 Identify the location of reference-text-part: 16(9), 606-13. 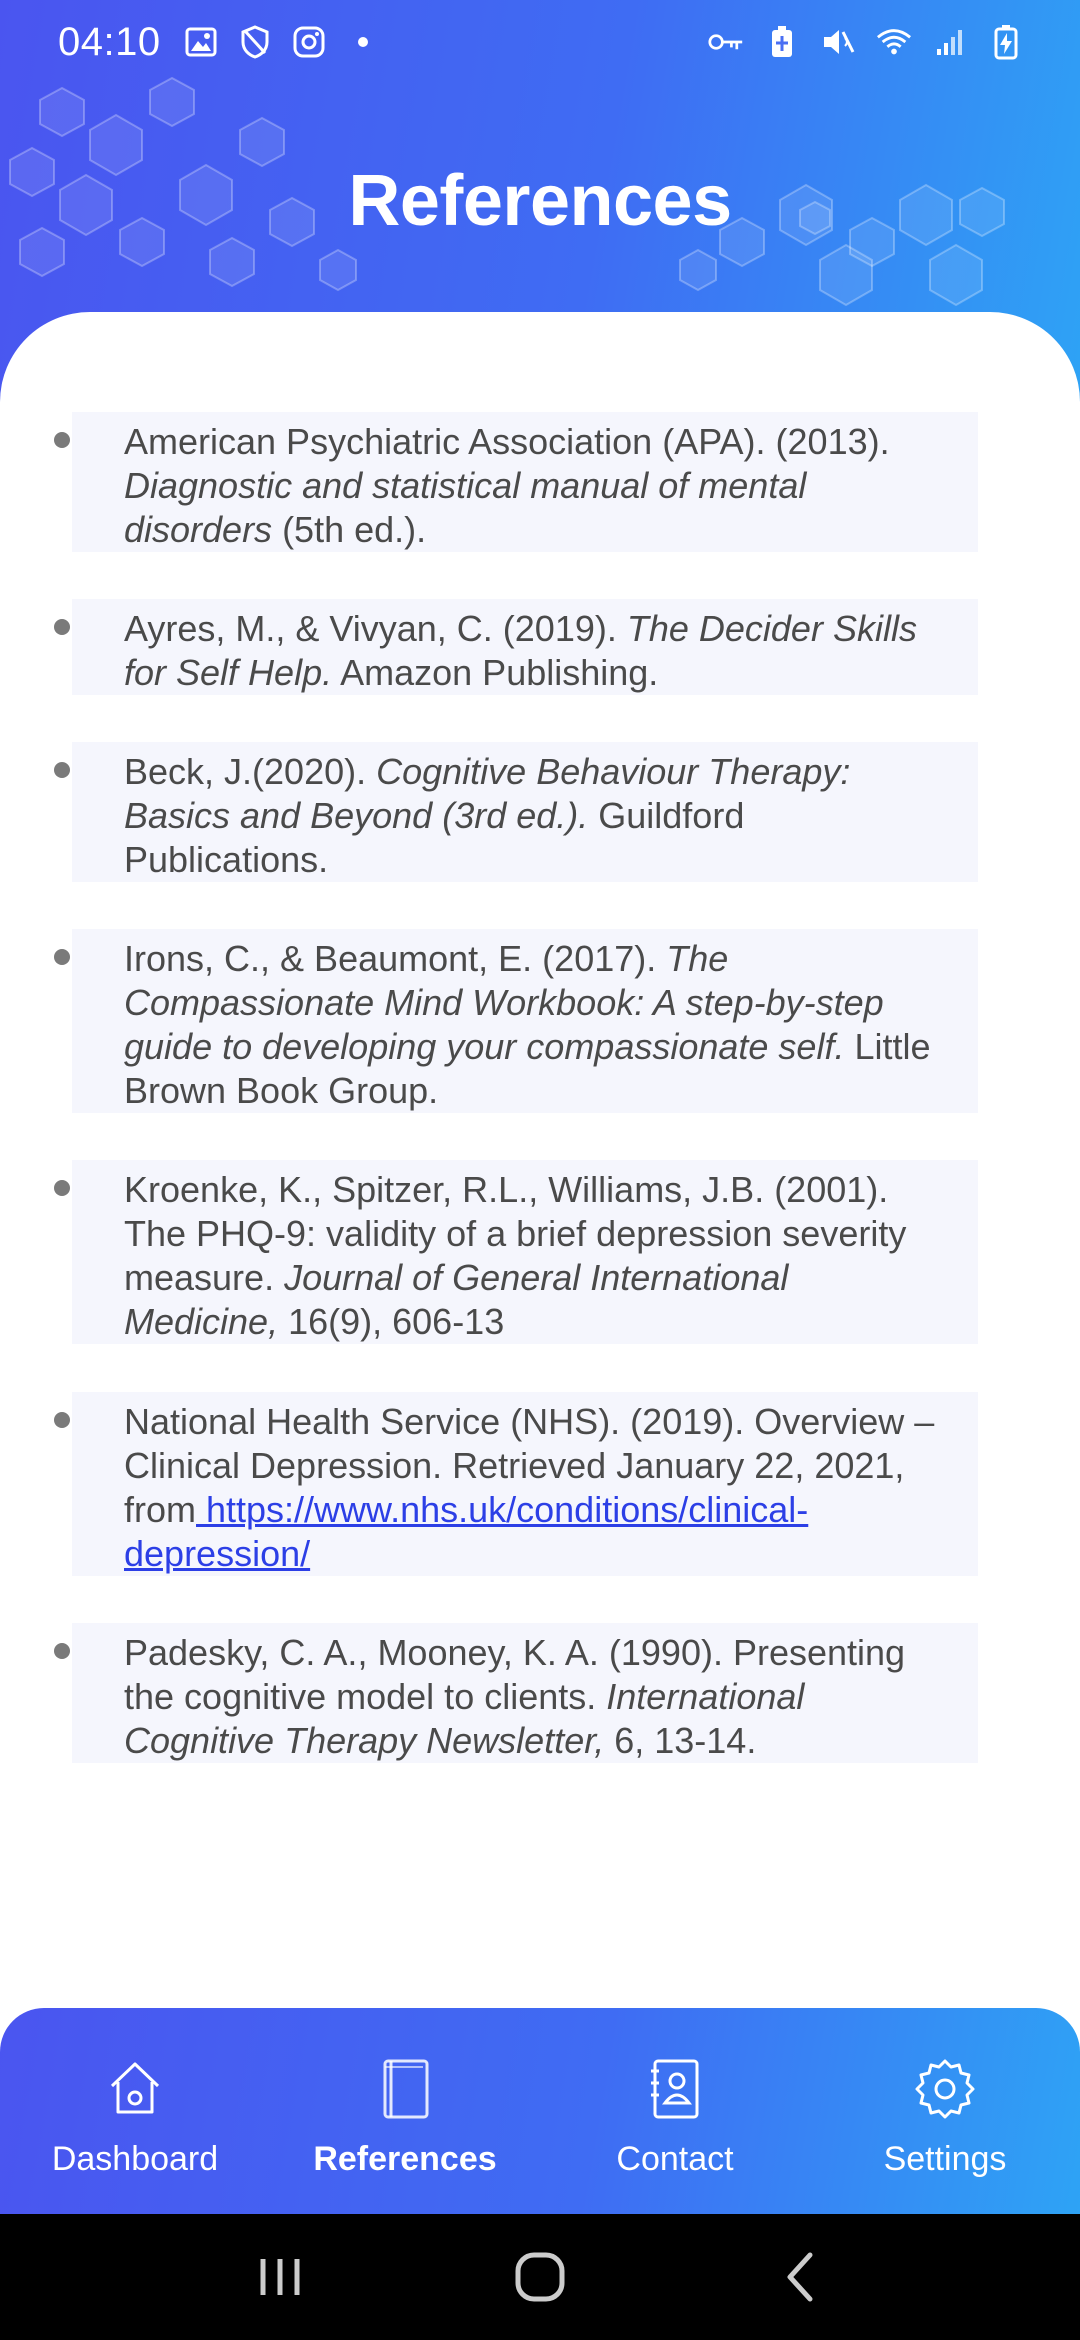
(391, 1321).